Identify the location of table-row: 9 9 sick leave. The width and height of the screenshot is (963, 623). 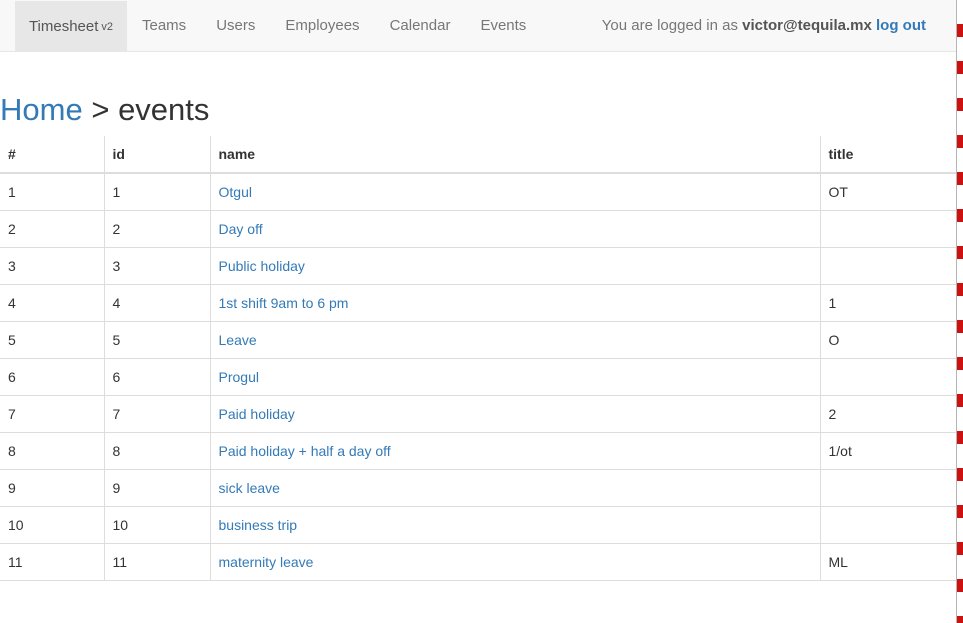
(478, 488).